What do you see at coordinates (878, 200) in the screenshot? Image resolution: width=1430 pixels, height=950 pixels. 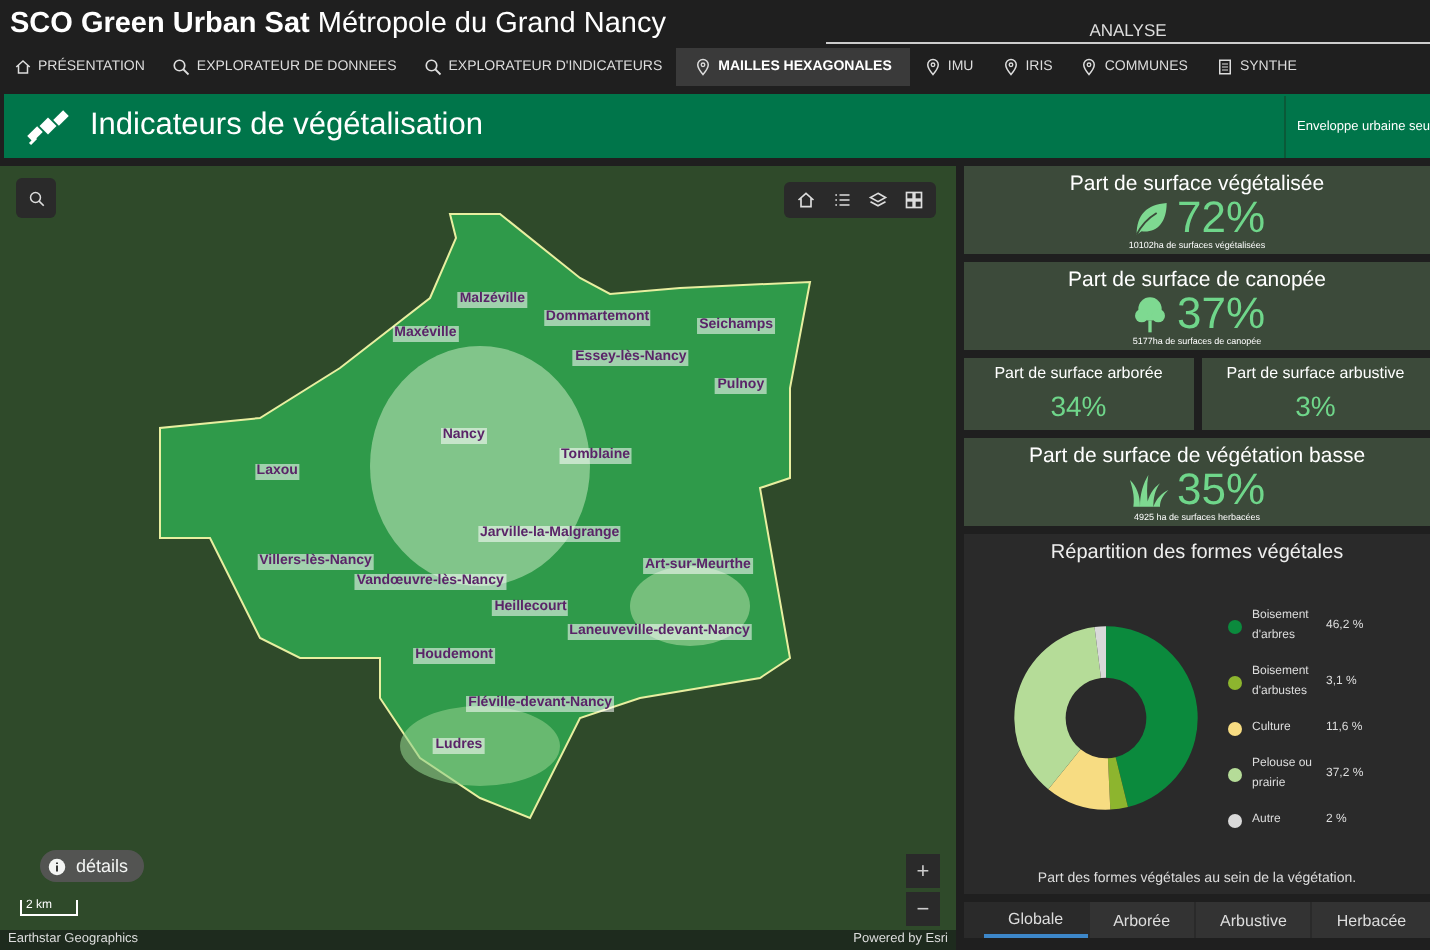 I see `layers-icon` at bounding box center [878, 200].